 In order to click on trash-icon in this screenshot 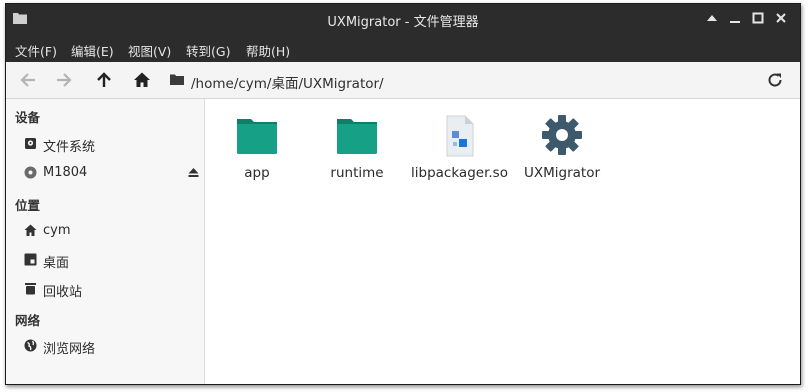, I will do `click(30, 289)`.